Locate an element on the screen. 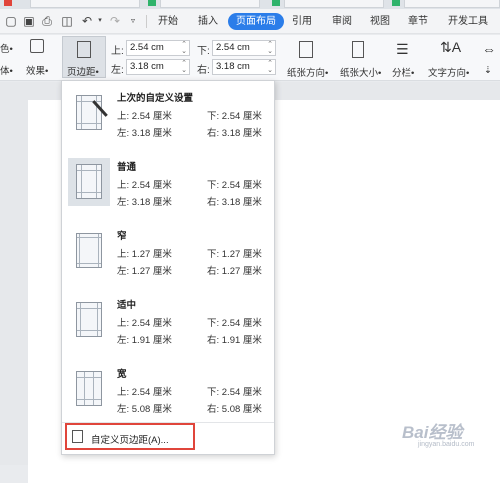  bottom-margin-label: 下: is located at coordinates (203, 51).